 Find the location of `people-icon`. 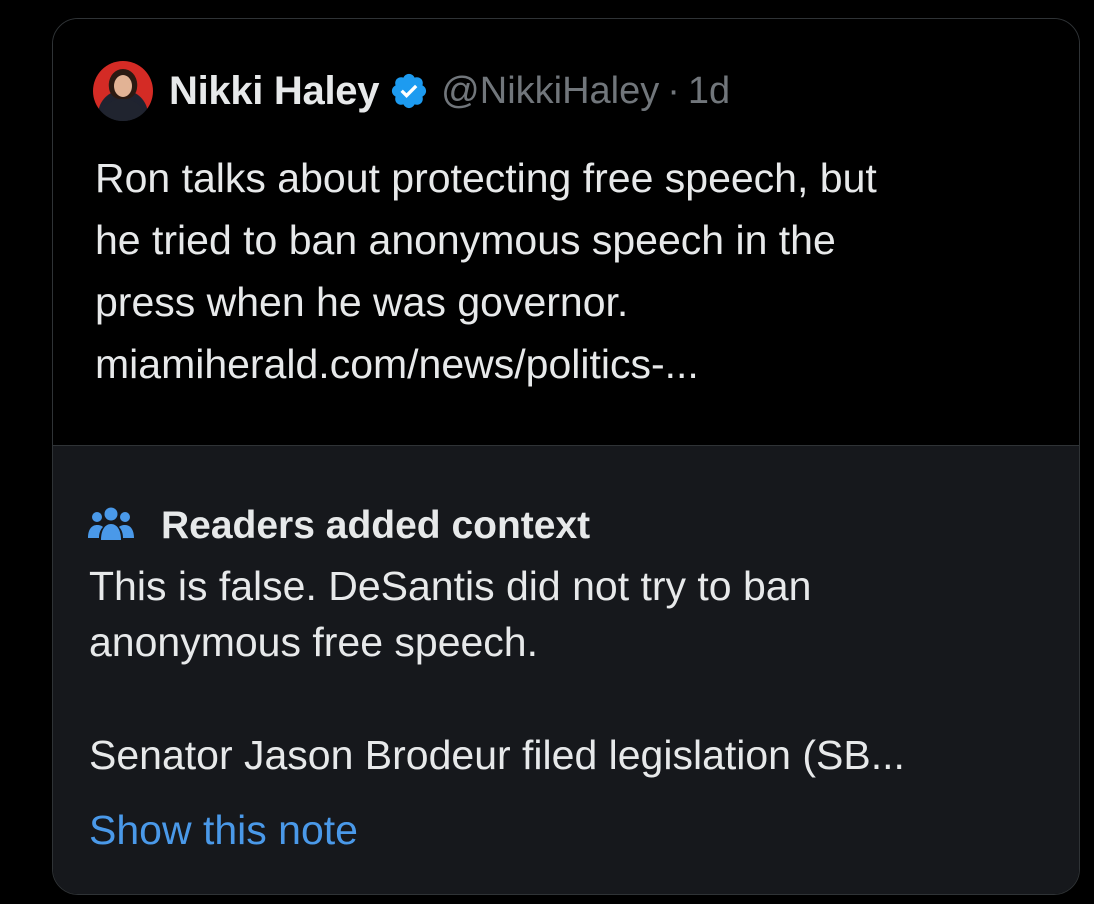

people-icon is located at coordinates (111, 526).